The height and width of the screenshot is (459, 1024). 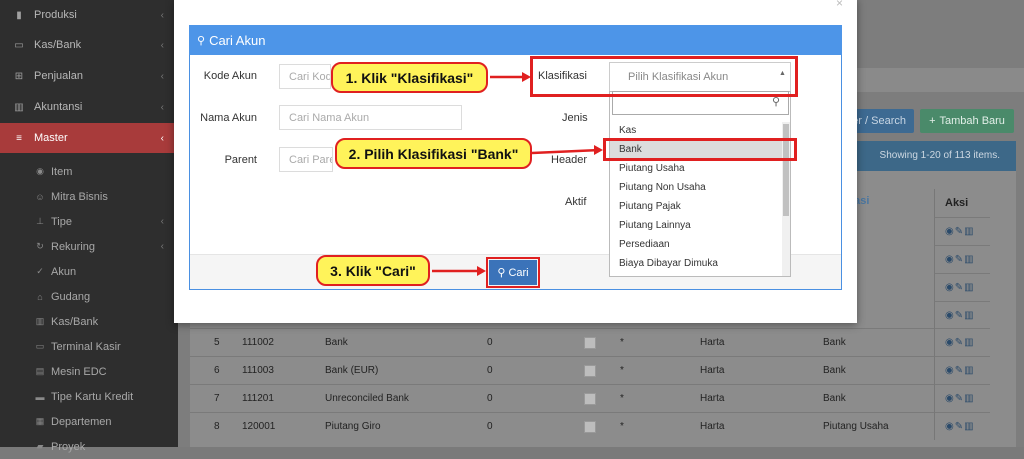 What do you see at coordinates (409, 77) in the screenshot?
I see `callout-step-1: 1. Klik "Klasifikasi"` at bounding box center [409, 77].